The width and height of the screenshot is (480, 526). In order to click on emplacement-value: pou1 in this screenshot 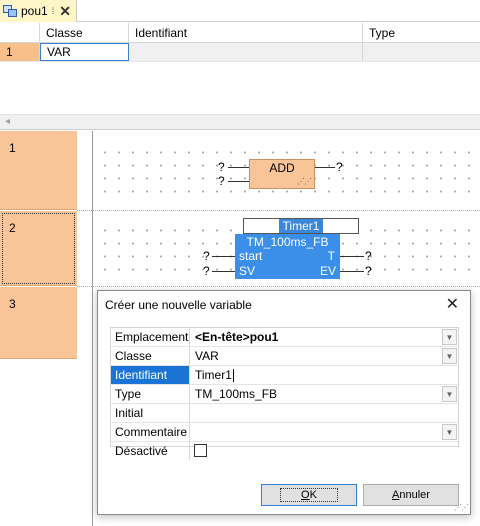, I will do `click(264, 337)`.